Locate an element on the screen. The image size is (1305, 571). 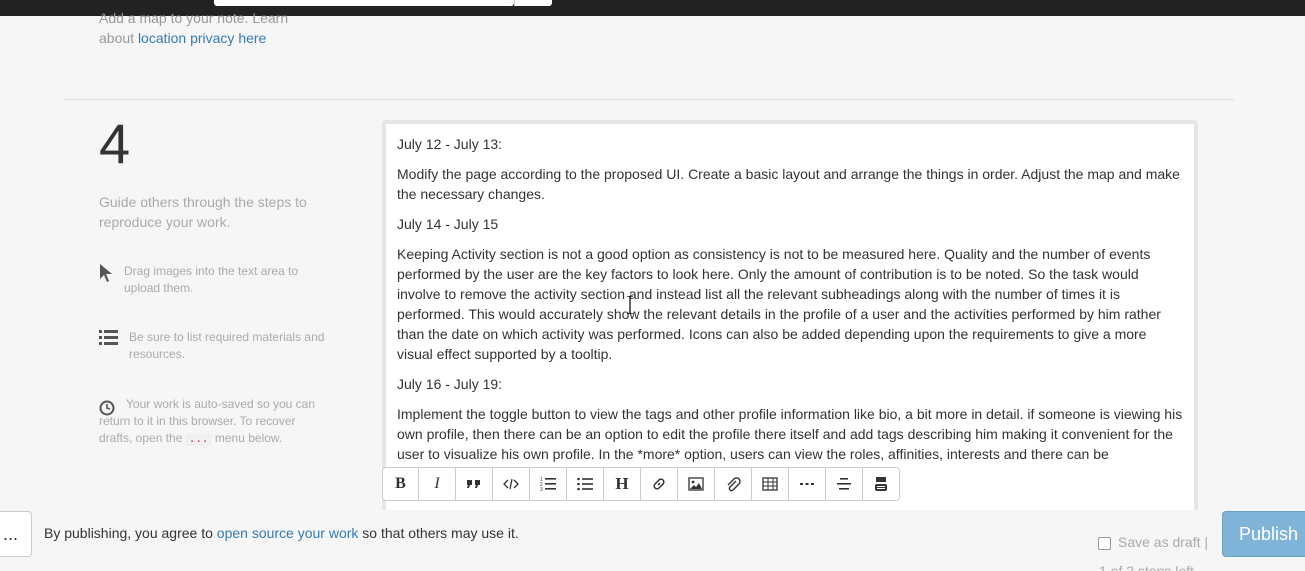
link-icon is located at coordinates (659, 484).